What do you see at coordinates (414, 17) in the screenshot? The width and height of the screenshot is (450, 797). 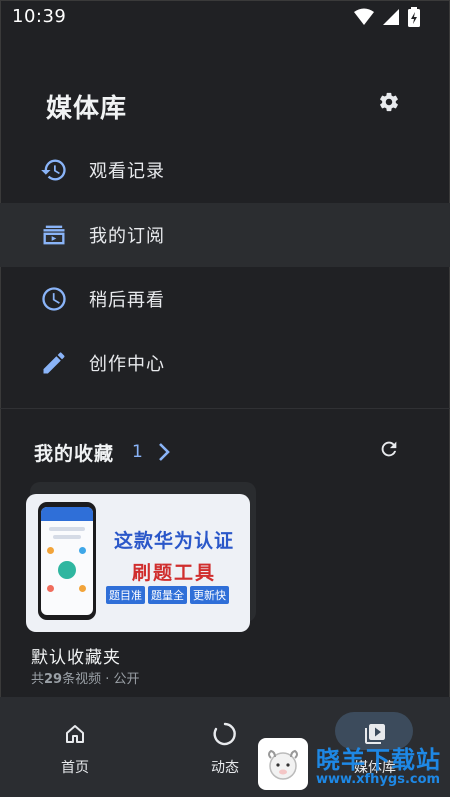 I see `battery-charging-icon` at bounding box center [414, 17].